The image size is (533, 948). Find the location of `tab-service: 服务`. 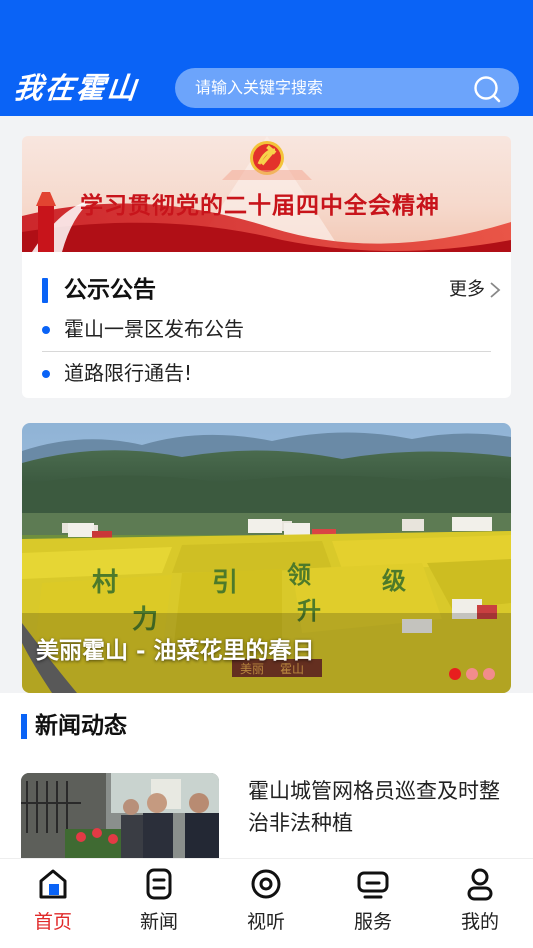

tab-service: 服务 is located at coordinates (373, 903).